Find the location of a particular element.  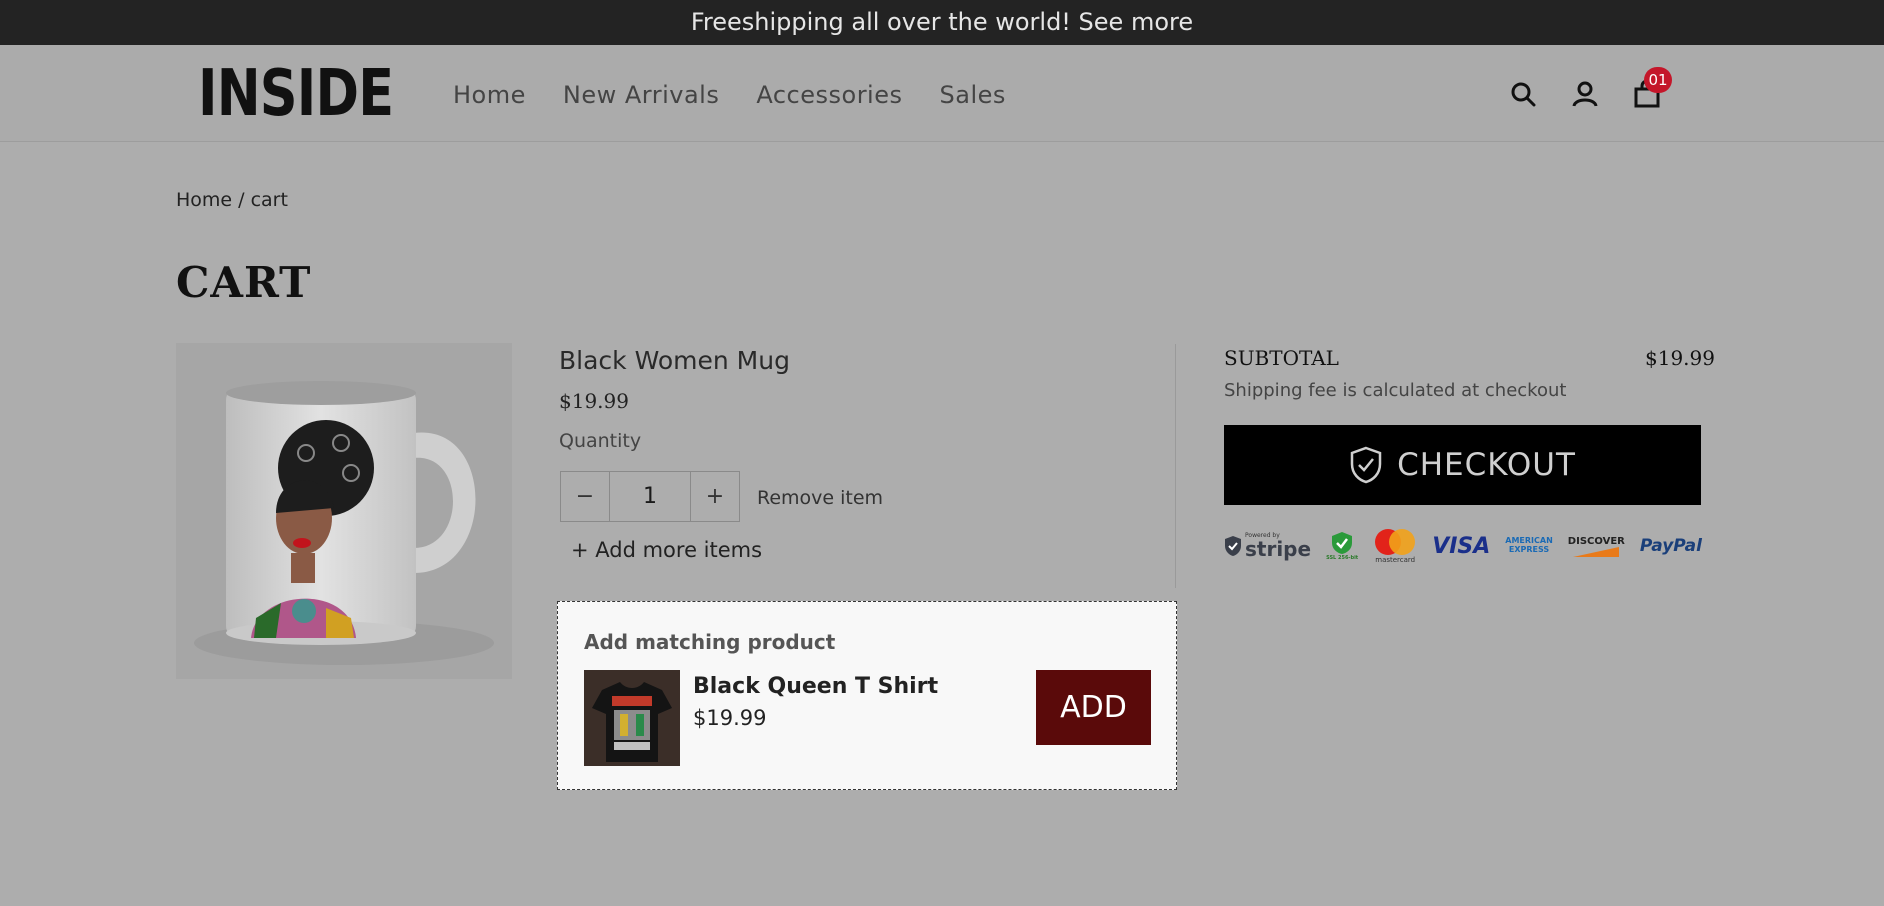

breadcrumb-current: cart is located at coordinates (269, 200).